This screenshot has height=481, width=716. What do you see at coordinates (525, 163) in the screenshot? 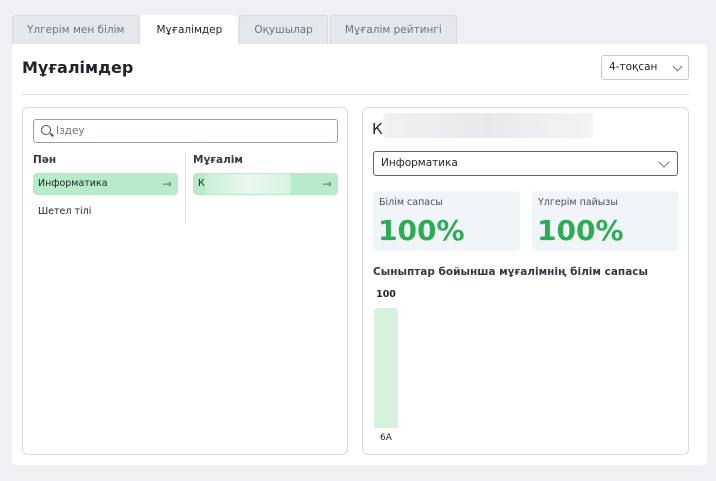
I see `subject-select: Информатика` at bounding box center [525, 163].